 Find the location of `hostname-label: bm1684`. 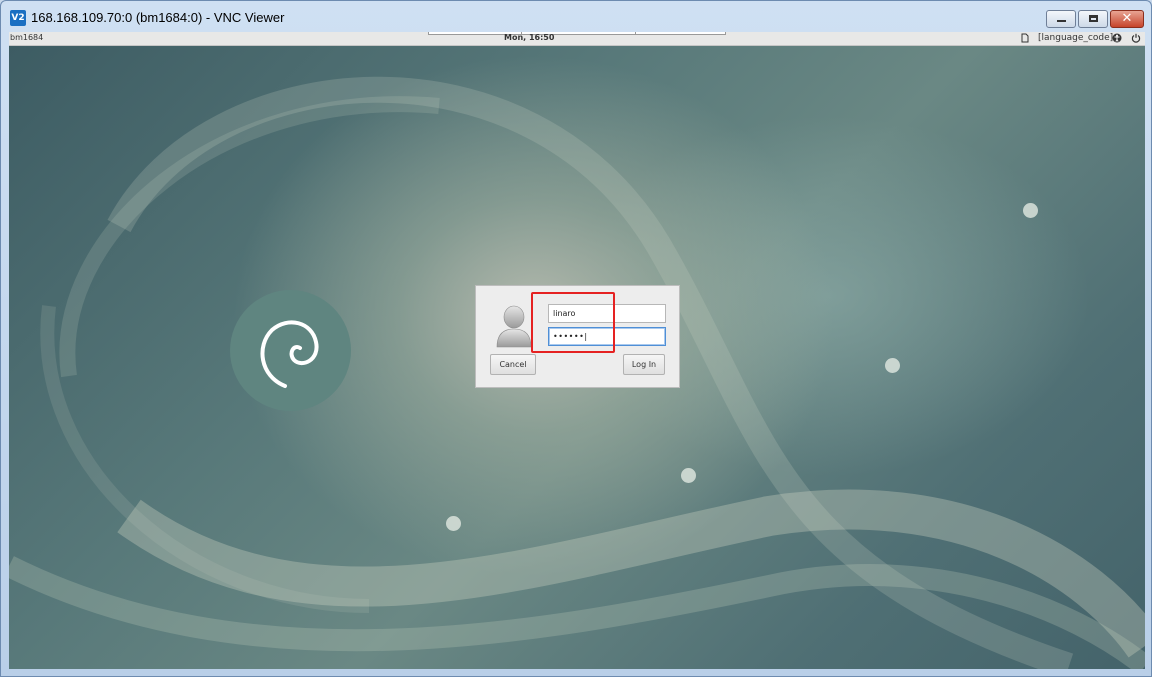

hostname-label: bm1684 is located at coordinates (27, 37).